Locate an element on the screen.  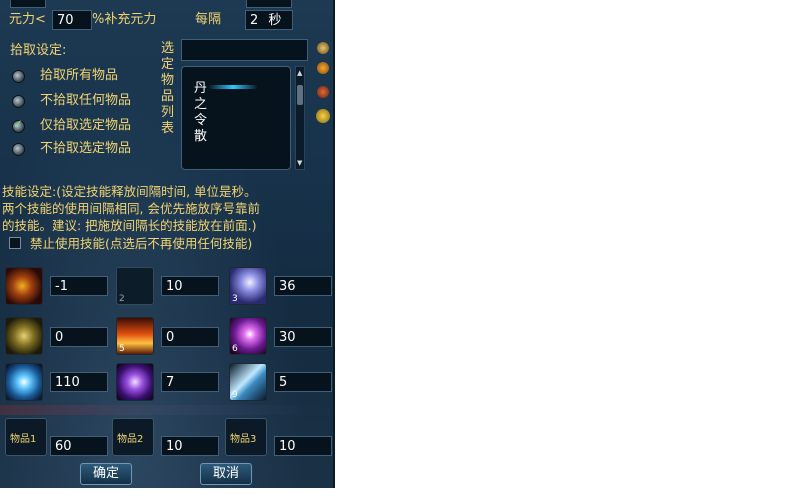
interval-label: 每隔 is located at coordinates (208, 19).